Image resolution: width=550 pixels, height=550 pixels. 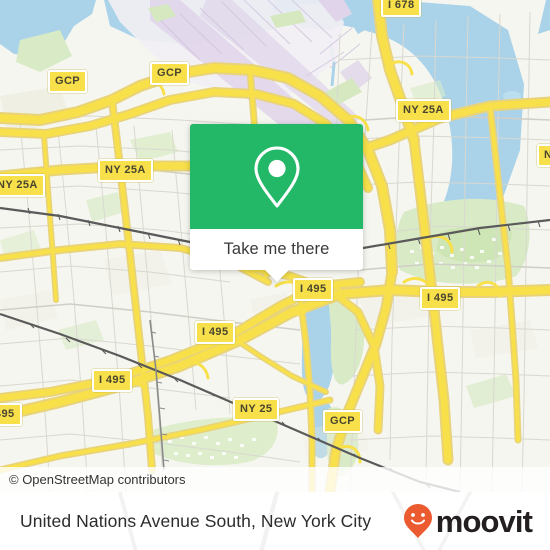 I want to click on shield-i495-3: I 495, so click(x=215, y=332).